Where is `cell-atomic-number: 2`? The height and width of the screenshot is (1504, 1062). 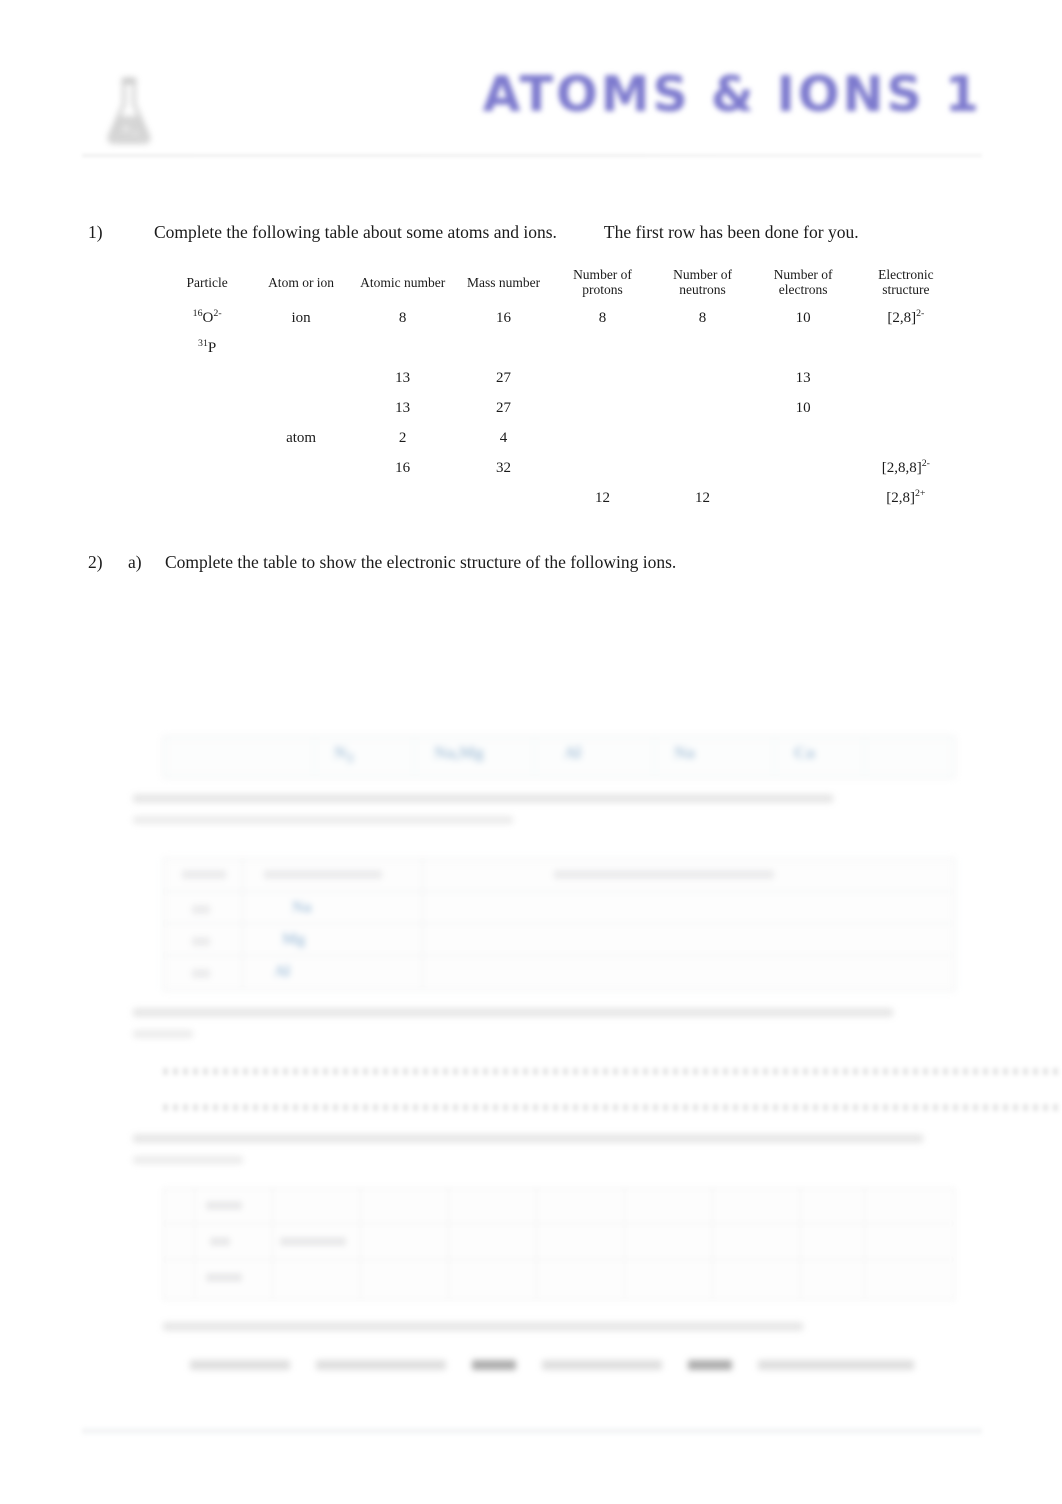
cell-atomic-number: 2 is located at coordinates (403, 438).